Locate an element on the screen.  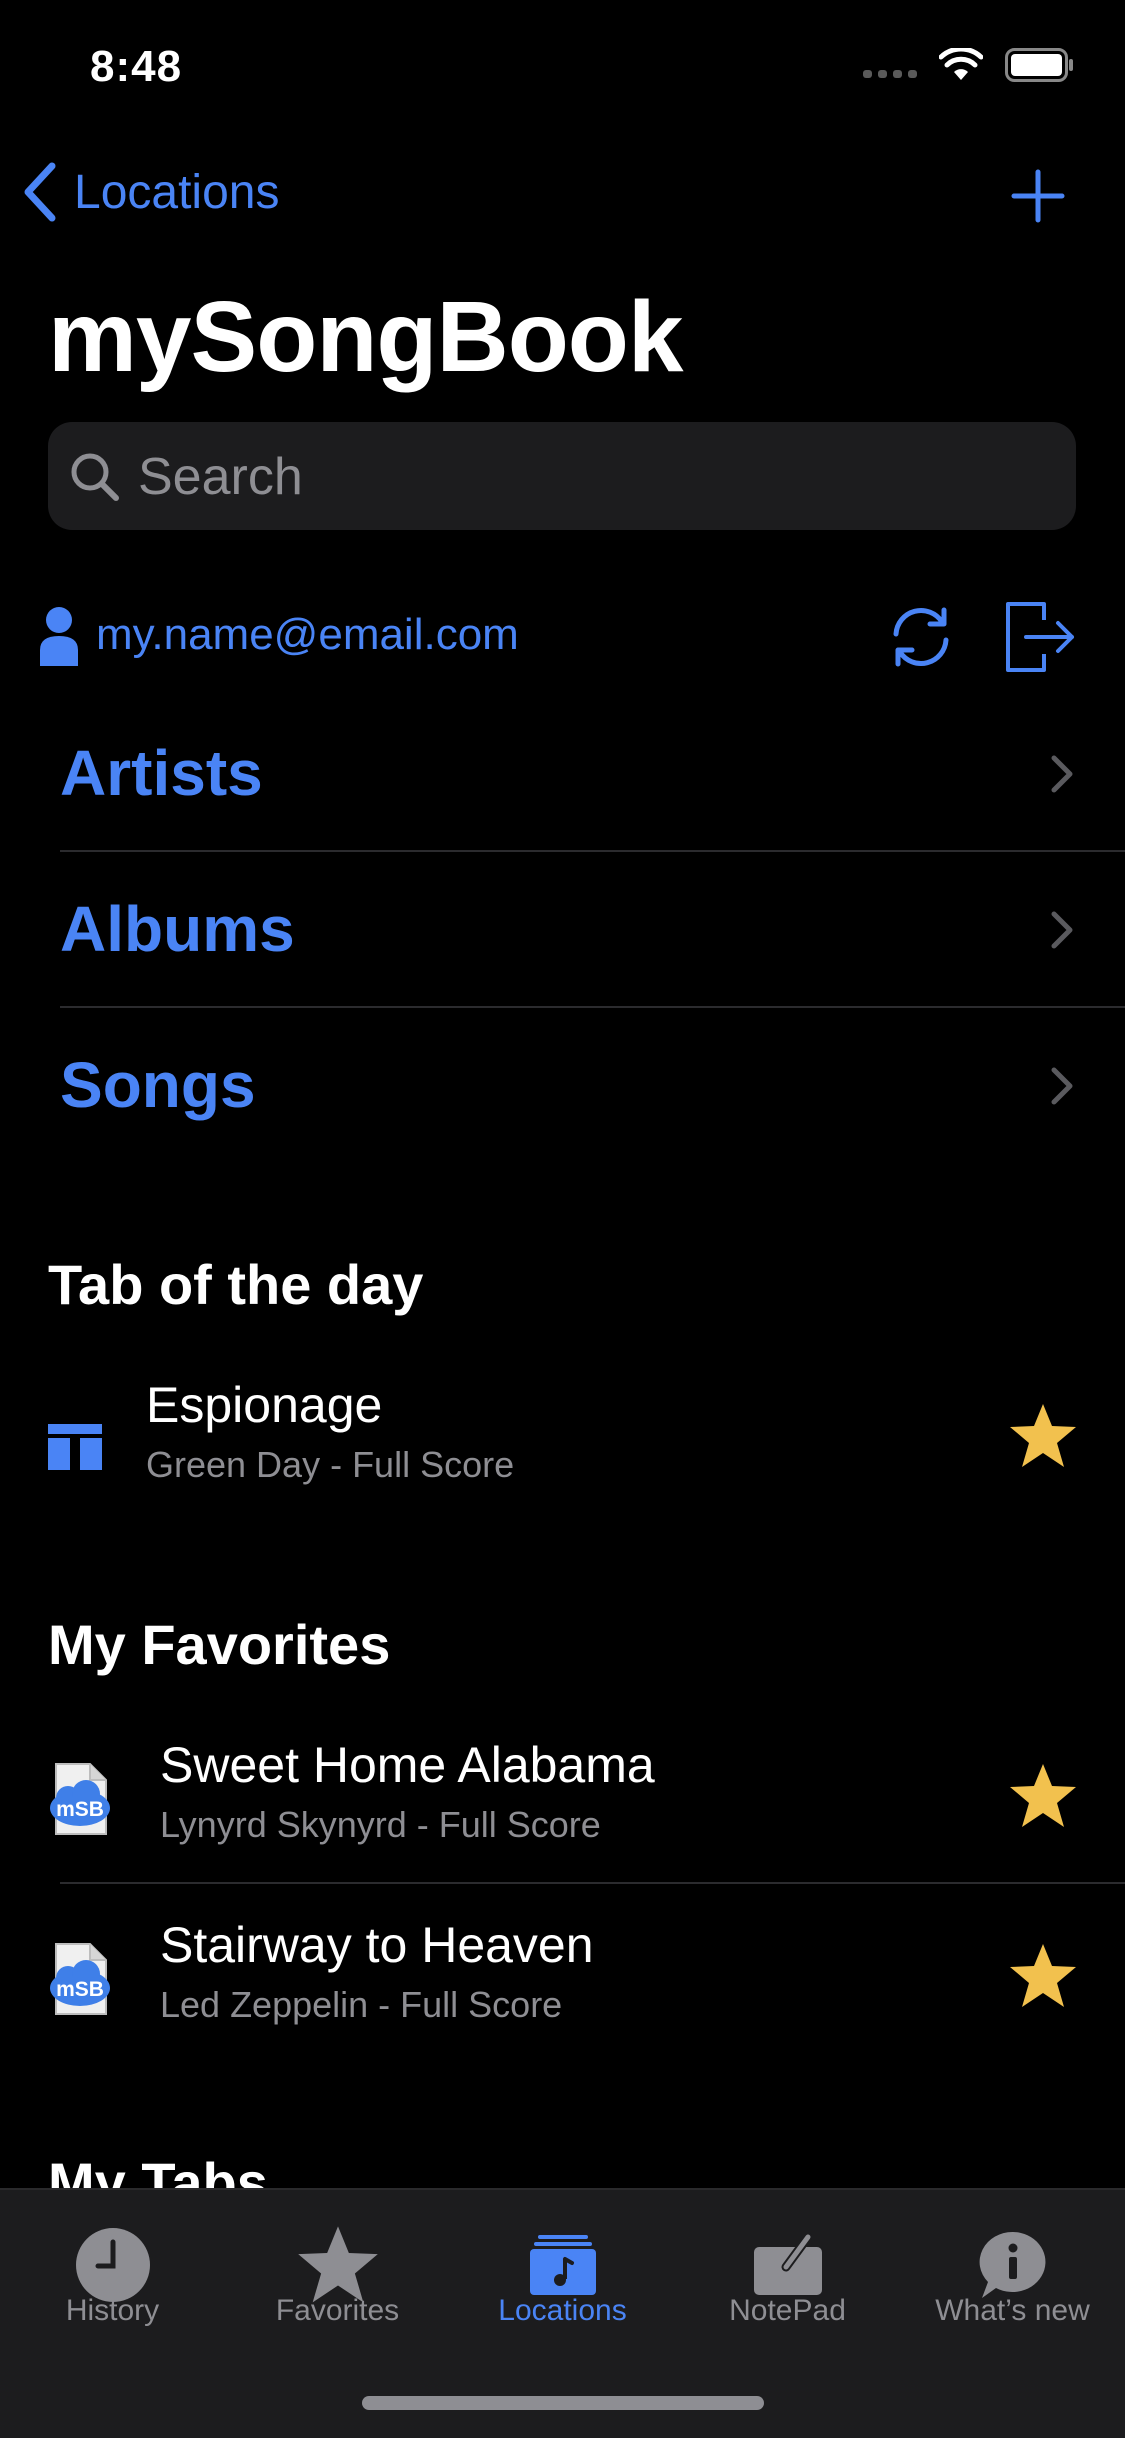
item-subtitle: Green Day - Full Score is located at coordinates (330, 1464).